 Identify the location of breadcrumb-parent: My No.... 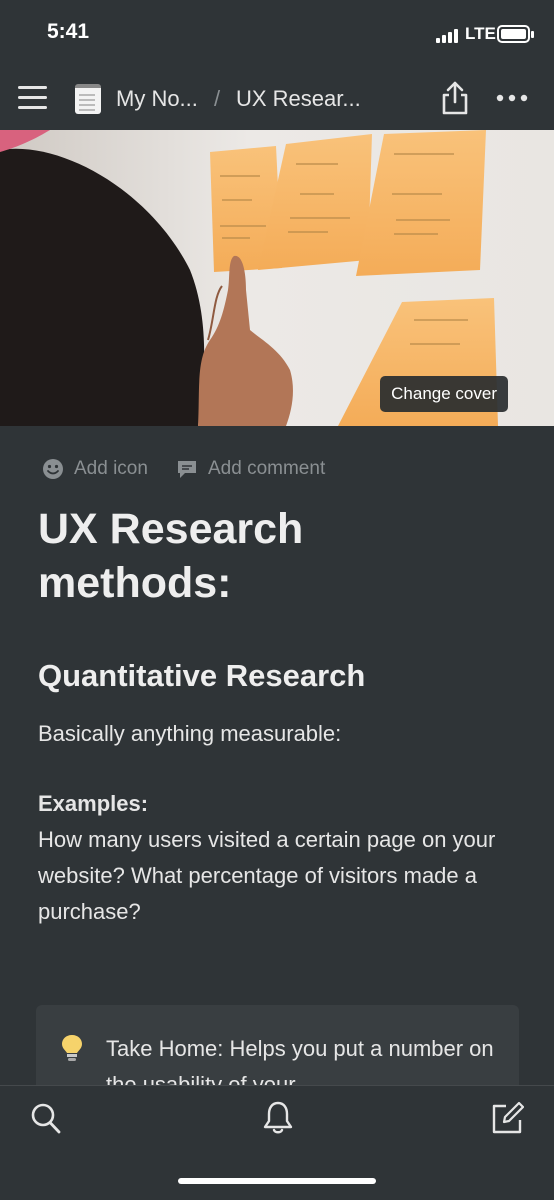
(157, 99).